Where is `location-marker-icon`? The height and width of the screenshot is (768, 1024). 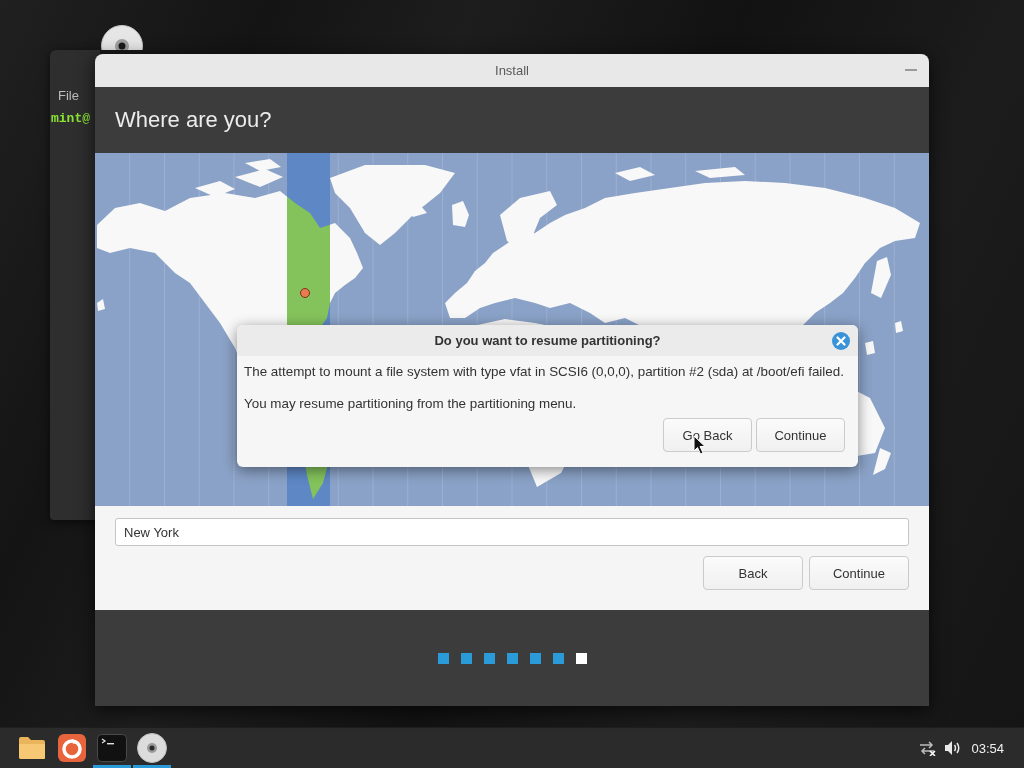 location-marker-icon is located at coordinates (305, 293).